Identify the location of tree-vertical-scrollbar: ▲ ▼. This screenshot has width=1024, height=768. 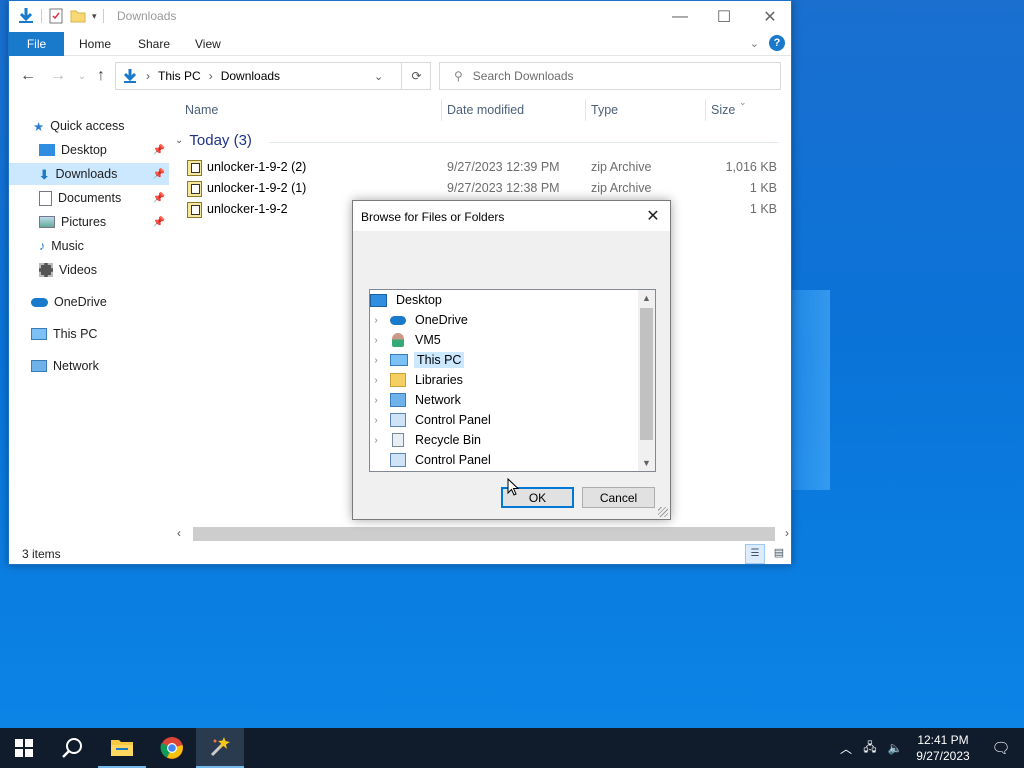
(646, 380).